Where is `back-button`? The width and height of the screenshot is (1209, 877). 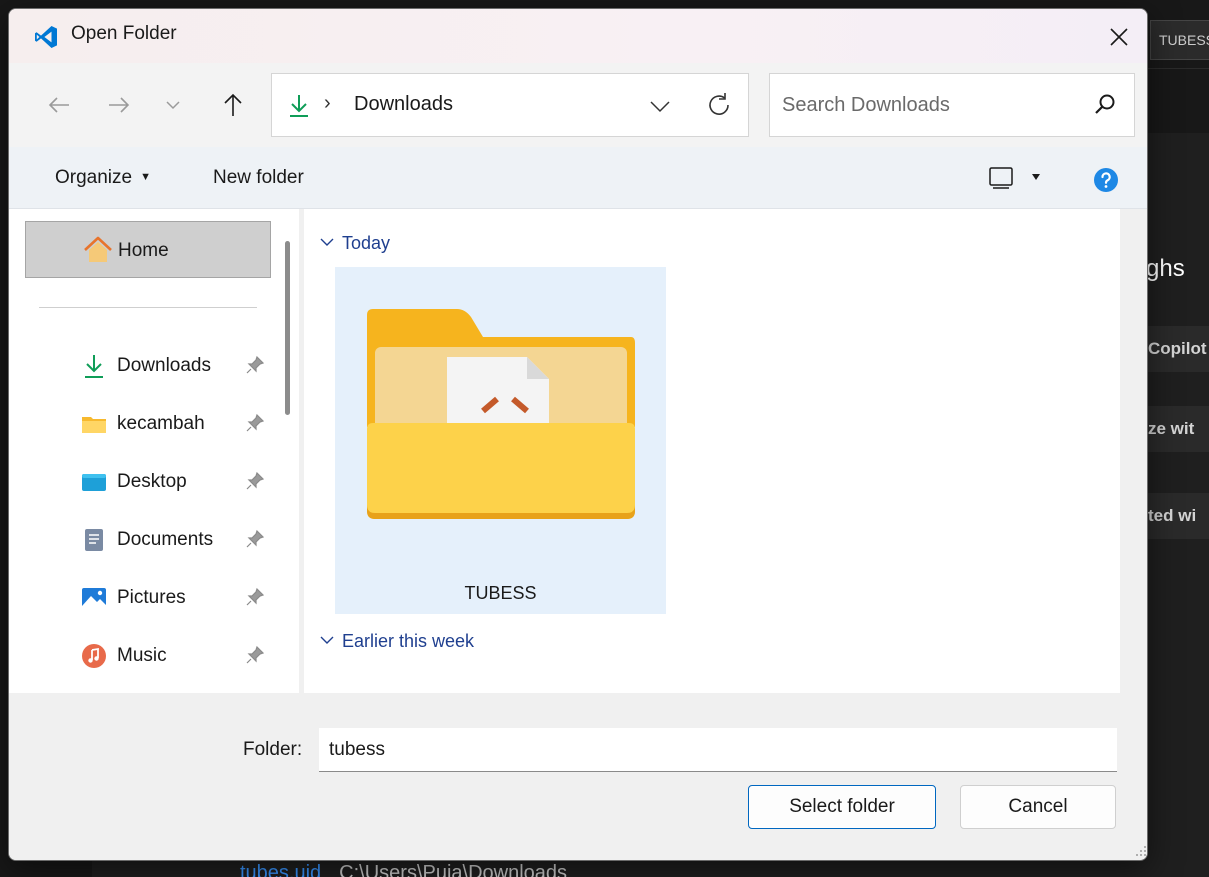
back-button is located at coordinates (59, 105).